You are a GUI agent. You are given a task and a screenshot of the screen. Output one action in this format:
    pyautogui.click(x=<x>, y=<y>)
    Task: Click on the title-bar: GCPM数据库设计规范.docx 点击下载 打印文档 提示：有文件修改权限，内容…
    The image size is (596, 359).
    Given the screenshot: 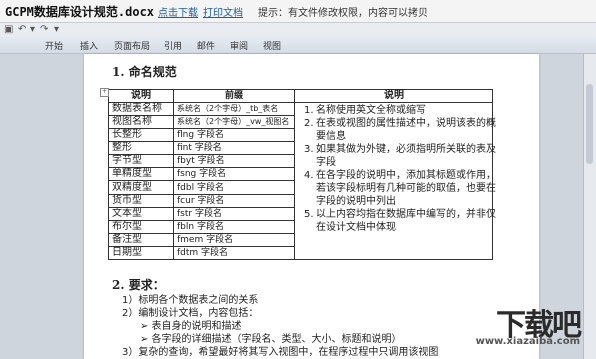 What is the action you would take?
    pyautogui.click(x=298, y=11)
    